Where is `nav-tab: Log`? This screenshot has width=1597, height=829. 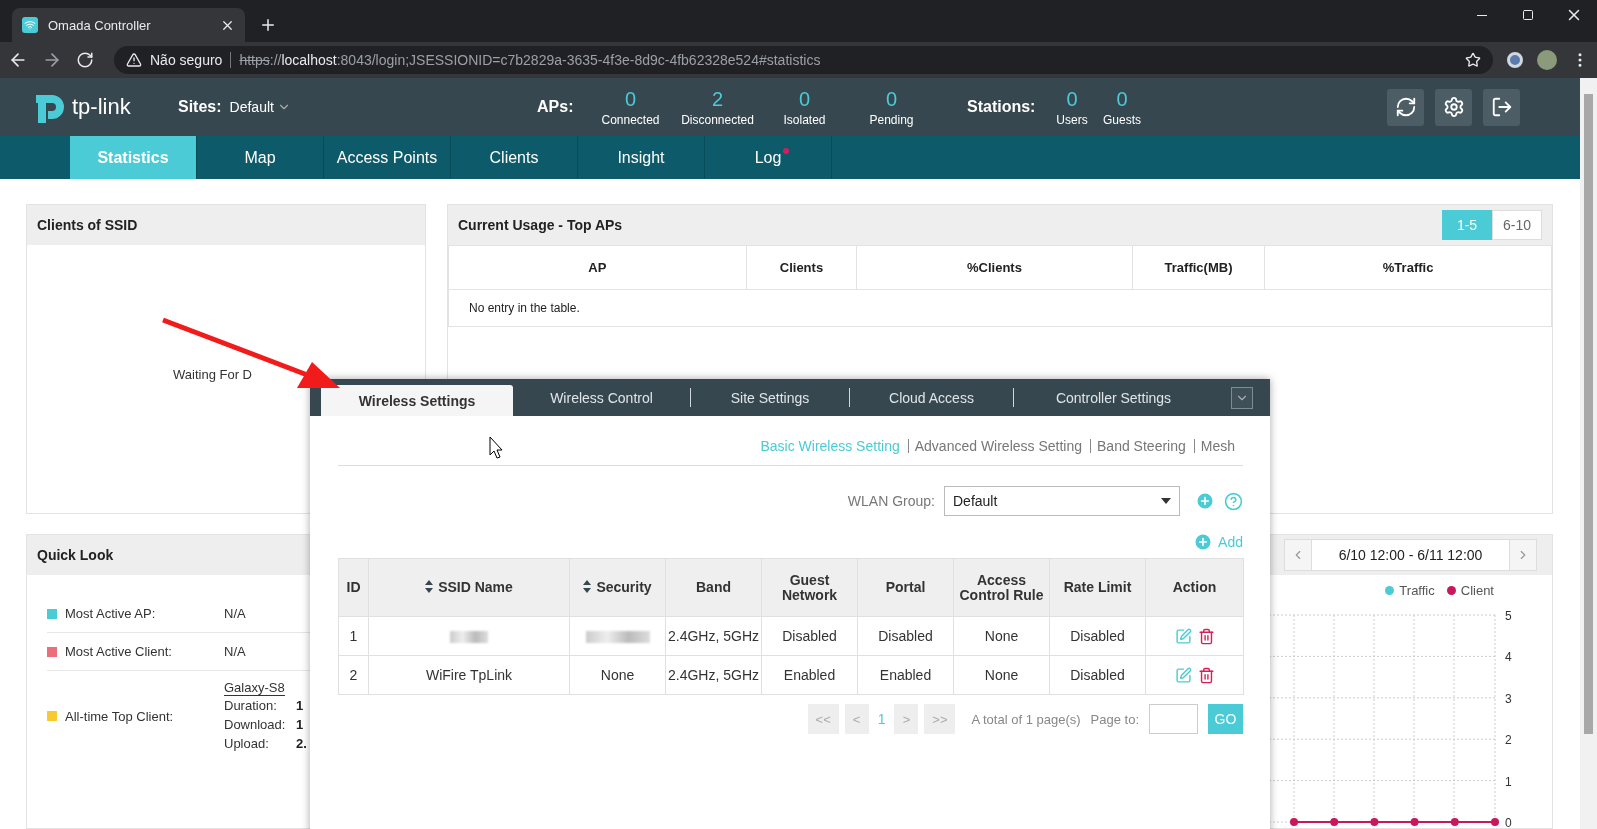
nav-tab: Log is located at coordinates (768, 157).